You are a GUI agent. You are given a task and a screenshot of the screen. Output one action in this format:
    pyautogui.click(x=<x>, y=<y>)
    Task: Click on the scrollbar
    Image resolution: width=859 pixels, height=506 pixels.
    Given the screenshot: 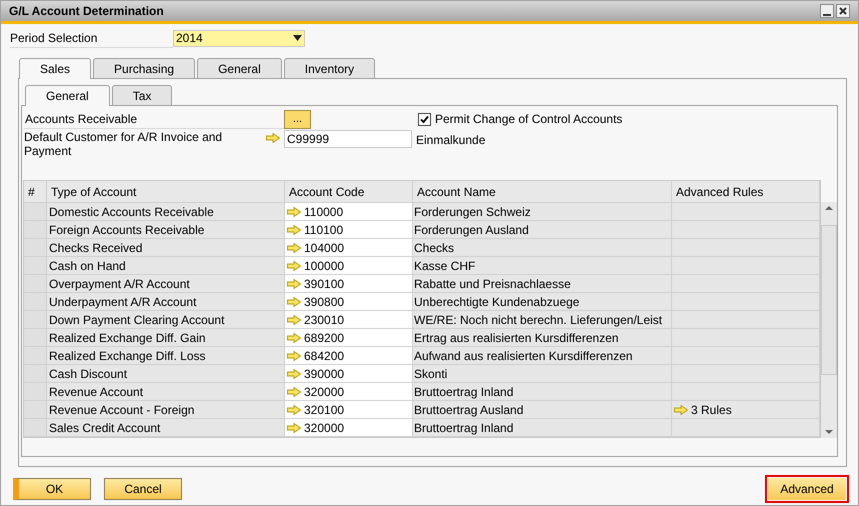 What is the action you would take?
    pyautogui.click(x=829, y=320)
    